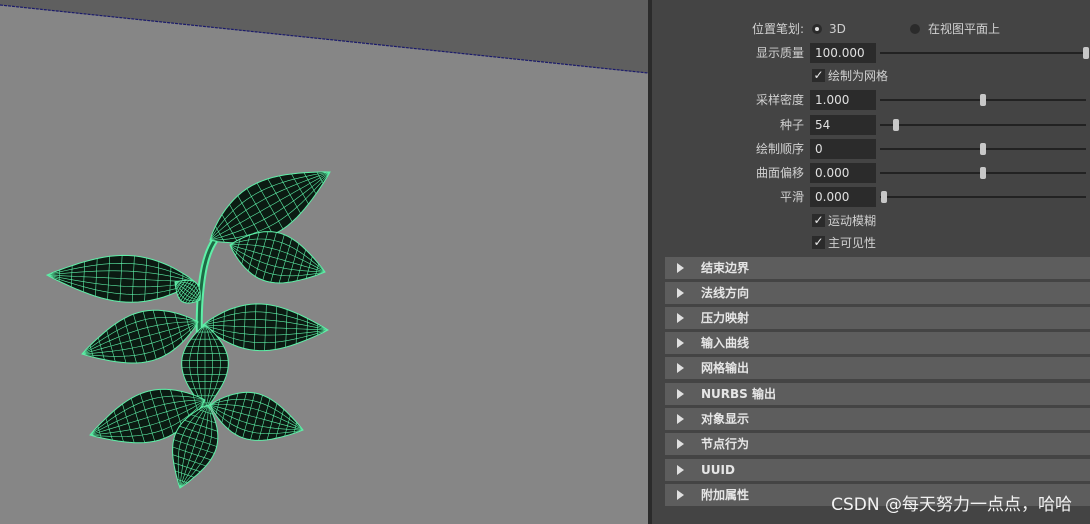 This screenshot has width=1090, height=524. What do you see at coordinates (818, 242) in the screenshot?
I see `primary-visibility-checkbox: ✓` at bounding box center [818, 242].